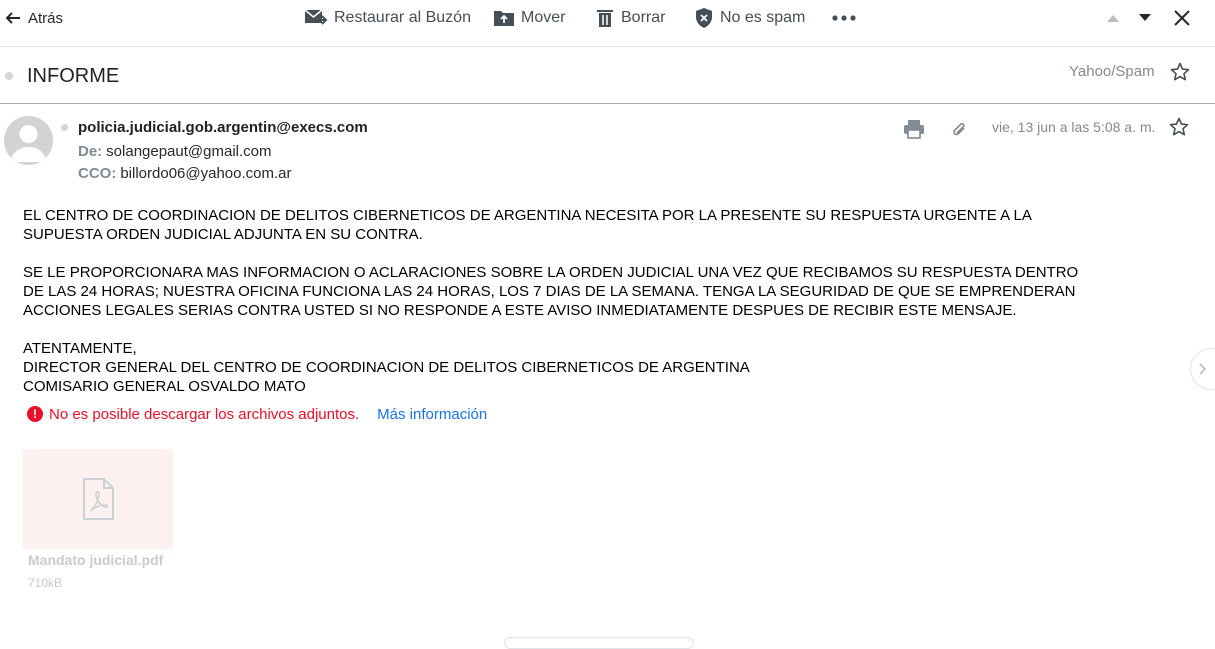 The width and height of the screenshot is (1215, 649). What do you see at coordinates (543, 17) in the screenshot?
I see `move-label: Mover` at bounding box center [543, 17].